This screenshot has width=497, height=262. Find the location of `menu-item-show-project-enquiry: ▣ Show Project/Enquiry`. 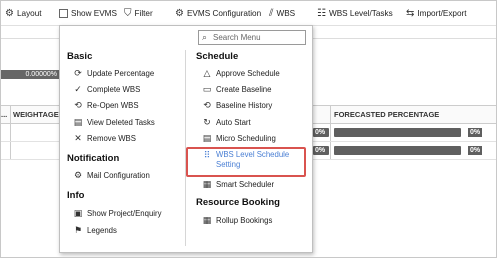

menu-item-show-project-enquiry: ▣ Show Project/Enquiry is located at coordinates (117, 213).